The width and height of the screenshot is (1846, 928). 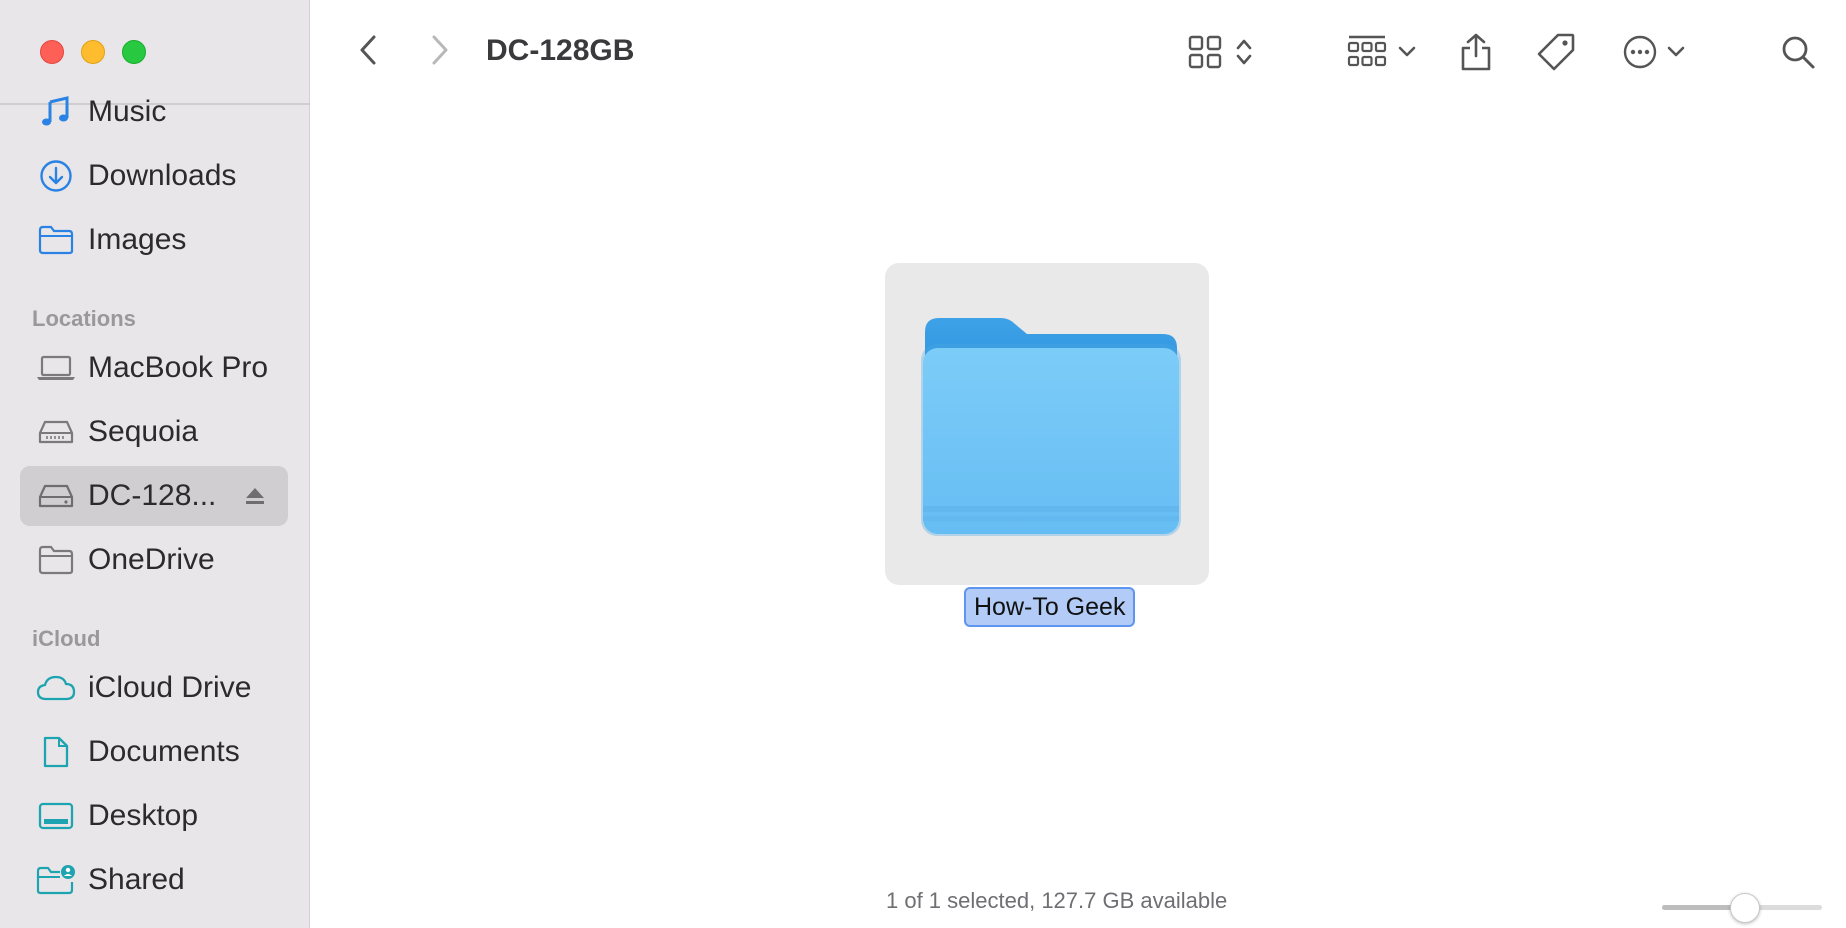 I want to click on window-title: DC-128GB, so click(x=560, y=50).